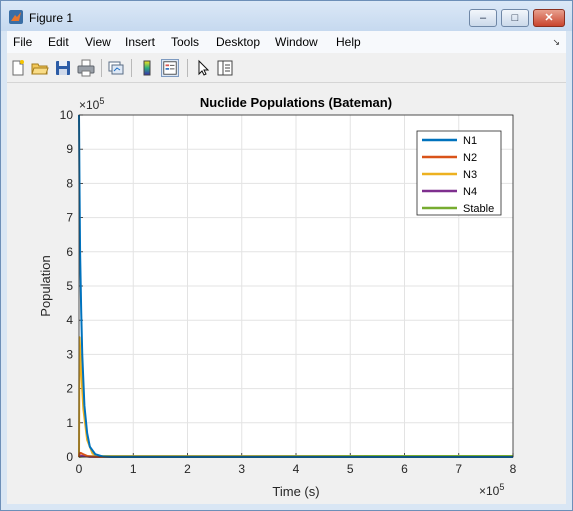  I want to click on y-tick-label: 8, so click(69, 183).